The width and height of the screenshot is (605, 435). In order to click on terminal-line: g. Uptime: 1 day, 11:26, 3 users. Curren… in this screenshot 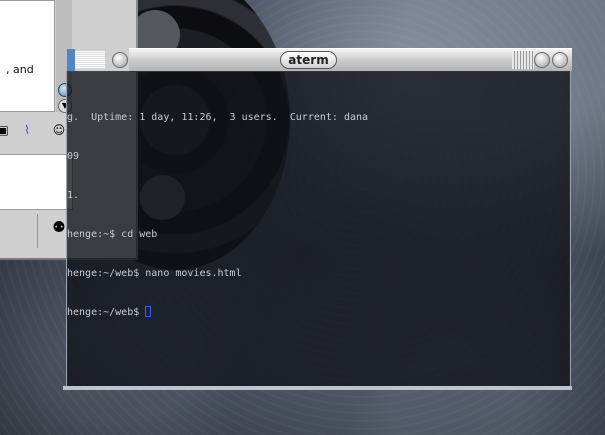, I will do `click(218, 117)`.